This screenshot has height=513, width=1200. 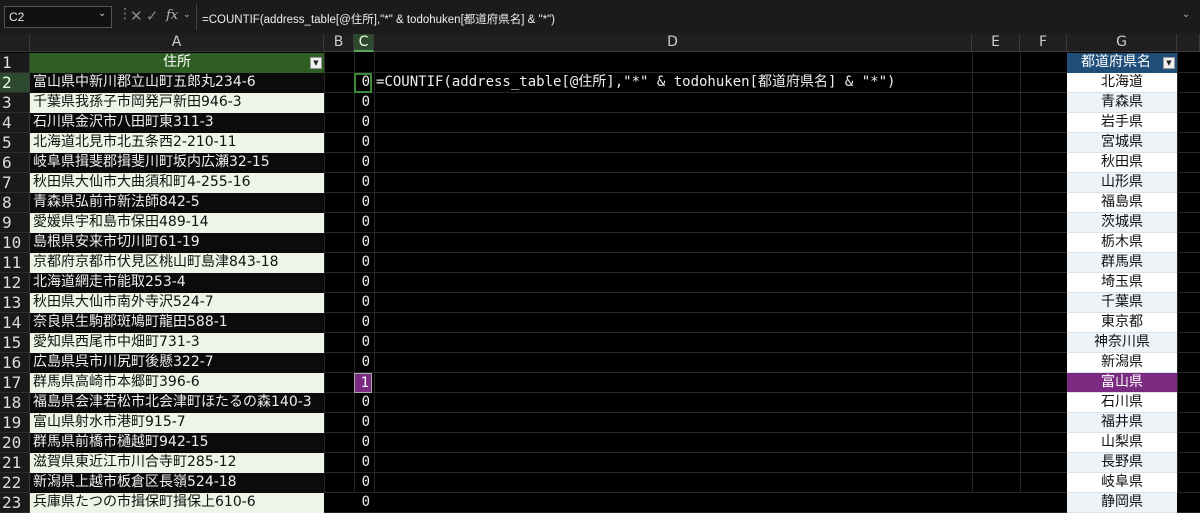 What do you see at coordinates (1122, 183) in the screenshot?
I see `prefecture-cell: 山形県` at bounding box center [1122, 183].